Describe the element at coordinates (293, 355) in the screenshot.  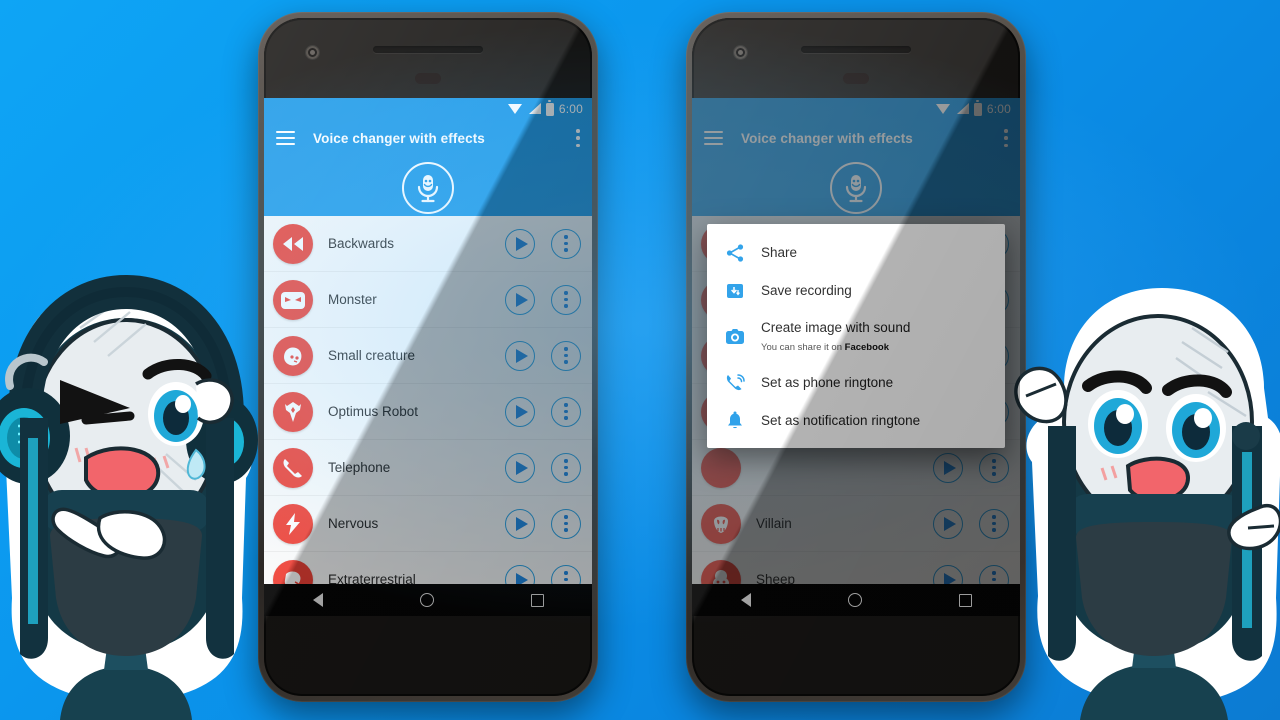
I see `small-creature-icon` at that location.